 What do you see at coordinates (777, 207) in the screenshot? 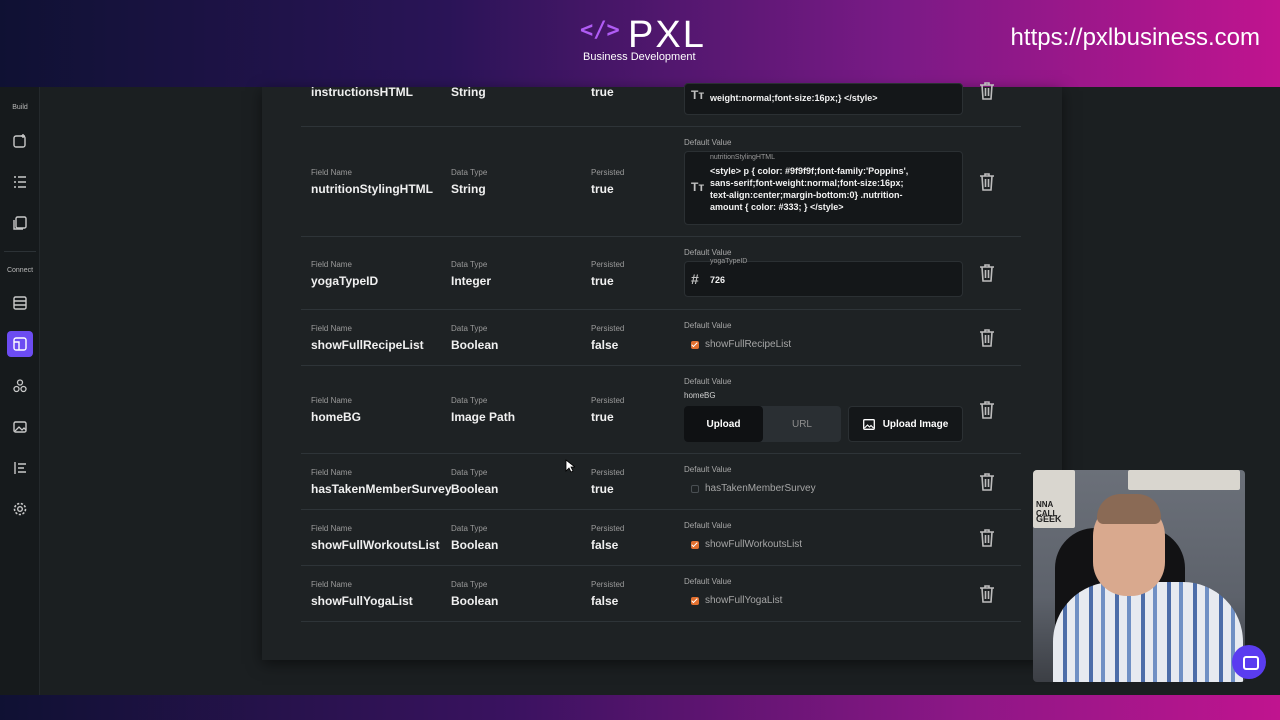
I see `default-value-line-4: amount { color: #333; } </style>` at bounding box center [777, 207].